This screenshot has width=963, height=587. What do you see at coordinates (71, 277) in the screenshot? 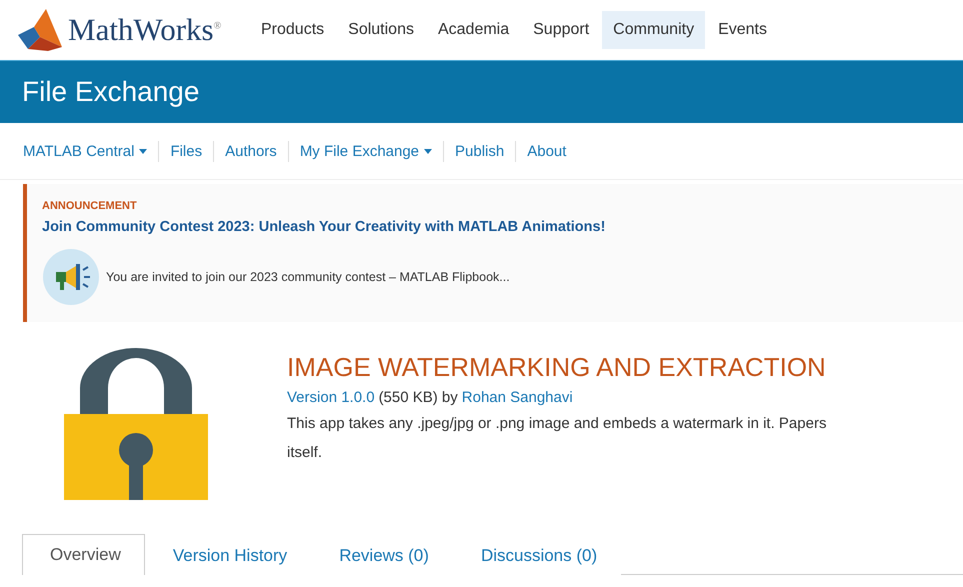
I see `megaphone-icon` at bounding box center [71, 277].